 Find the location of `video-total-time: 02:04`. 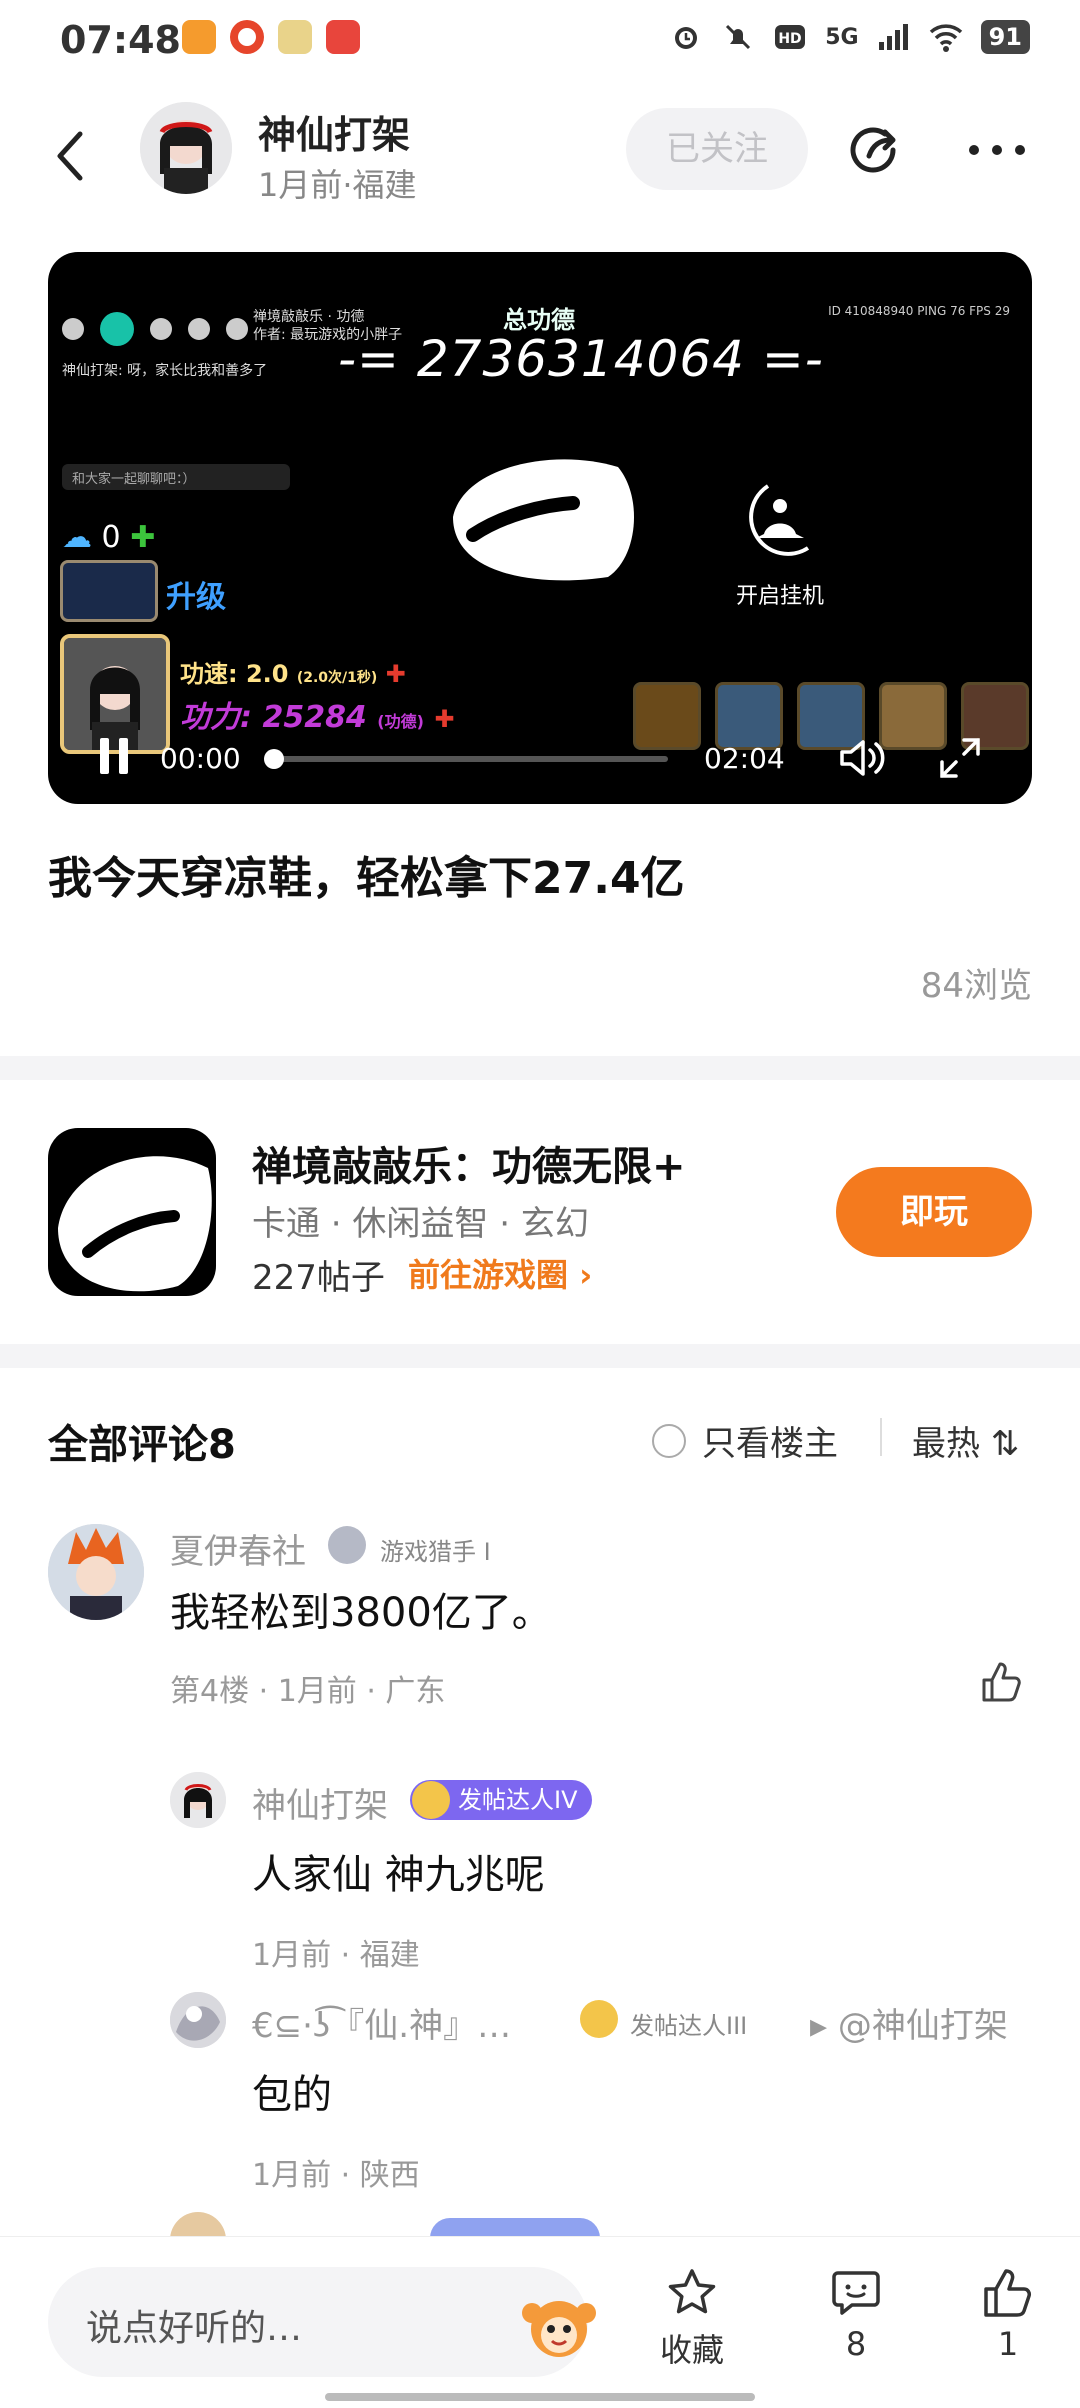

video-total-time: 02:04 is located at coordinates (744, 758).